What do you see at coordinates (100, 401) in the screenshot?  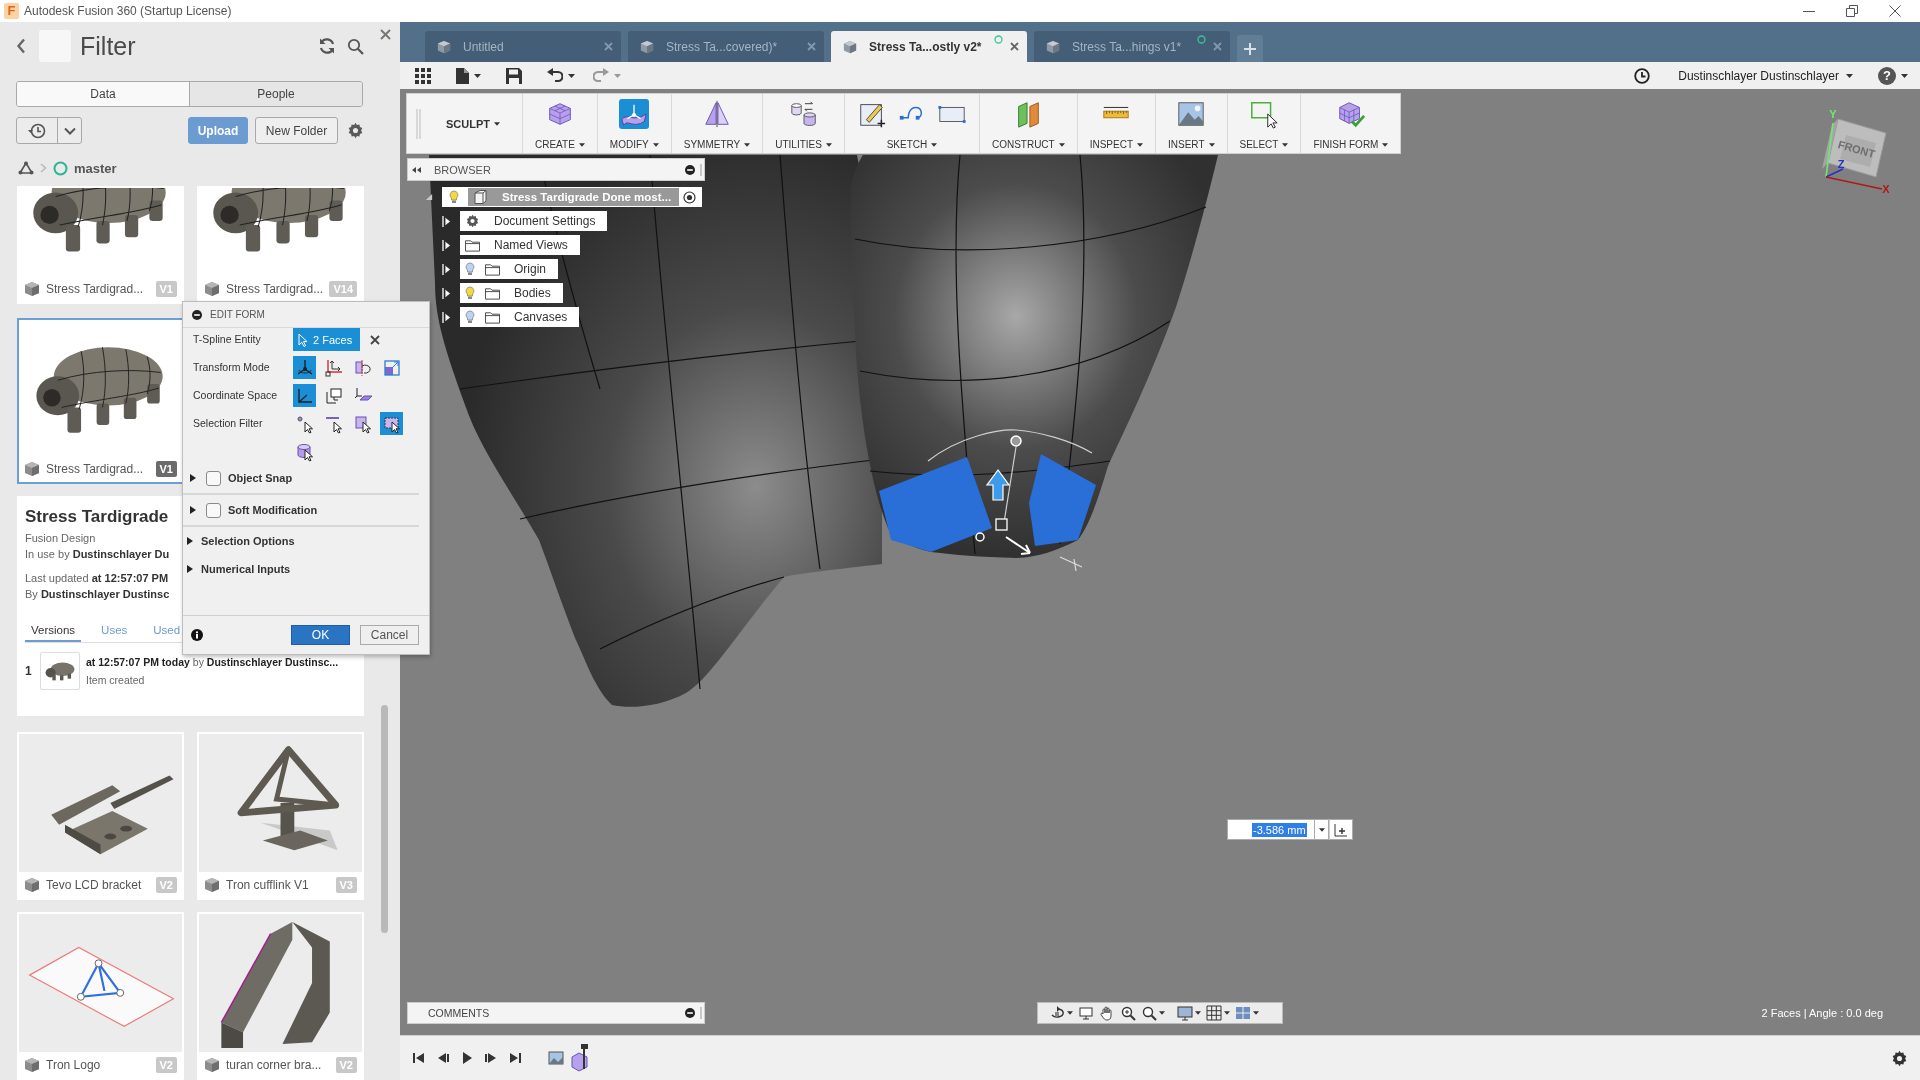 I see `file-card: Stress Tardigrad... V1` at bounding box center [100, 401].